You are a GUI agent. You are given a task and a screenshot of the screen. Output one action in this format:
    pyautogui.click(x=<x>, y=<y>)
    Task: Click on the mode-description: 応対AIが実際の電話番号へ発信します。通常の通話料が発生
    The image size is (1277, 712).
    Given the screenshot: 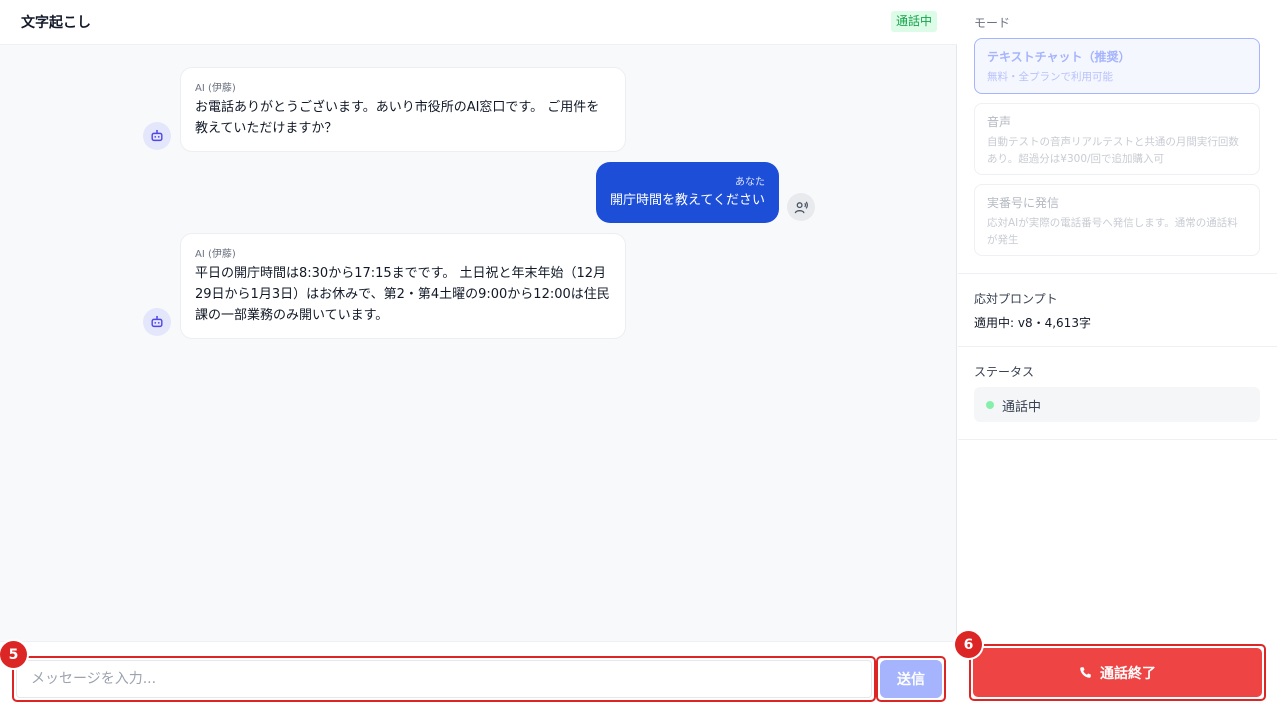 What is the action you would take?
    pyautogui.click(x=1112, y=231)
    